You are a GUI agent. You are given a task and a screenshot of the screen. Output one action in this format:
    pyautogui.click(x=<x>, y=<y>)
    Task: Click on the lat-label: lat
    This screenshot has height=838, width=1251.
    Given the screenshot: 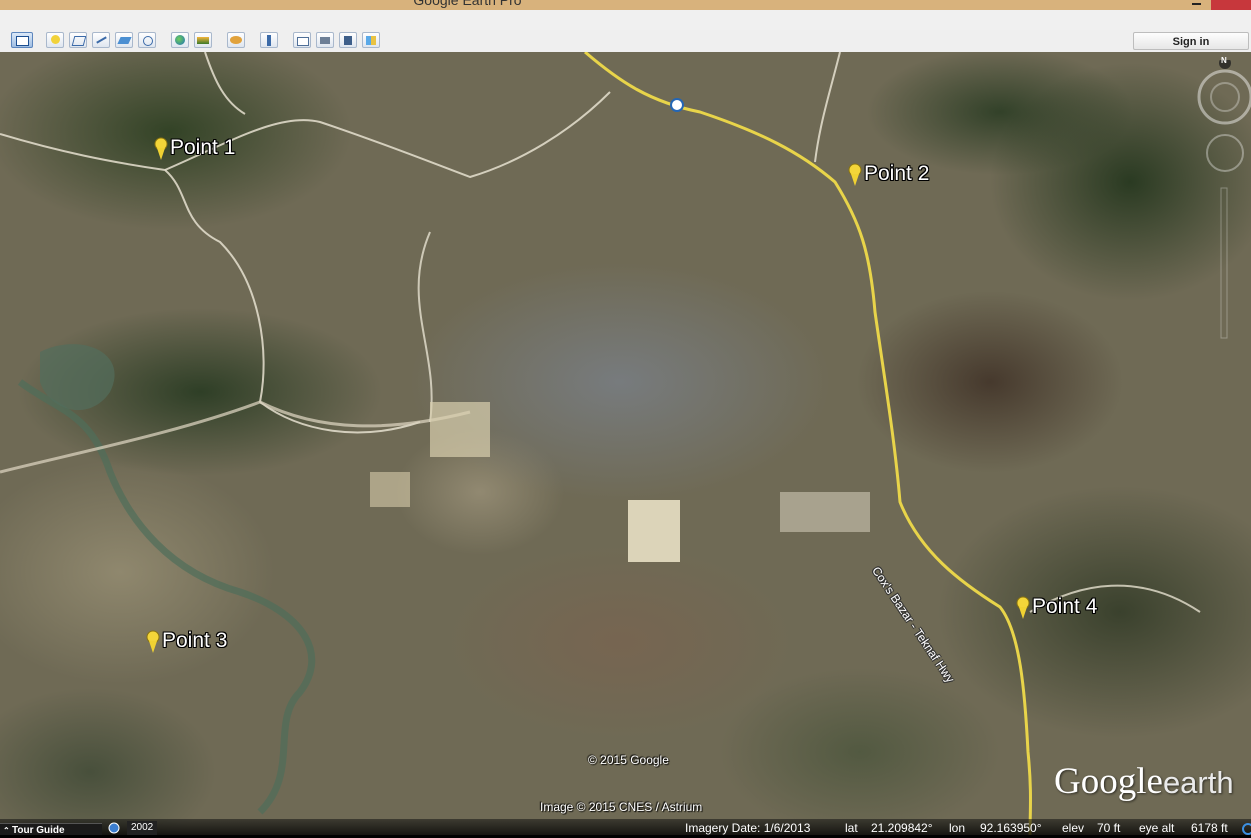 What is the action you would take?
    pyautogui.click(x=851, y=828)
    